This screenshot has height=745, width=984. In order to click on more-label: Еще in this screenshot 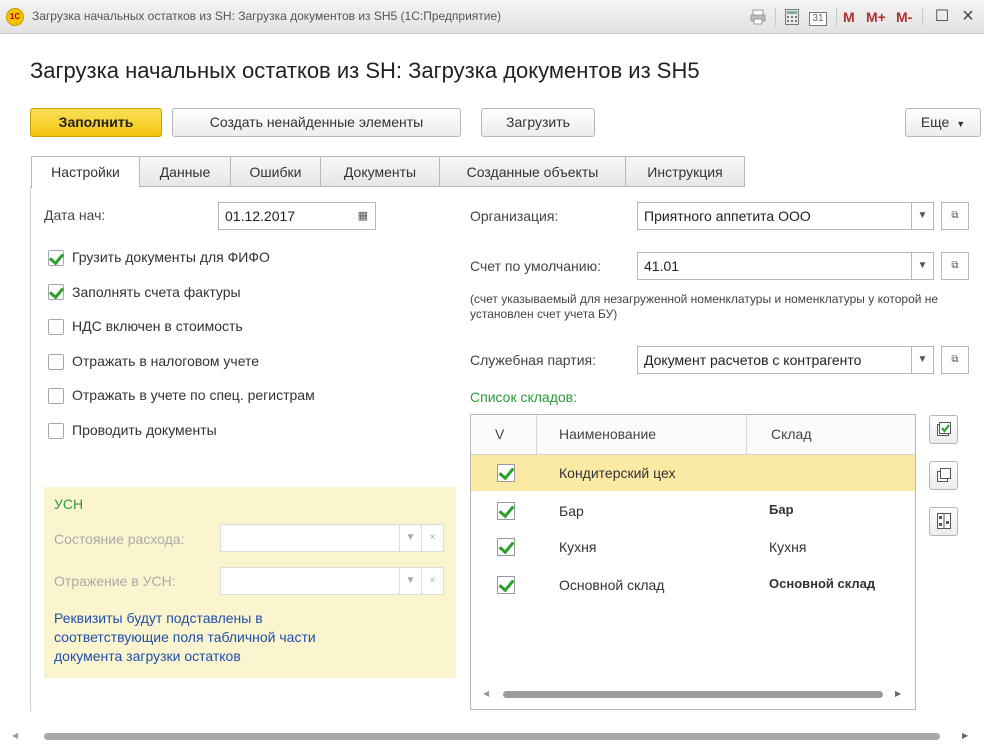, I will do `click(935, 122)`.